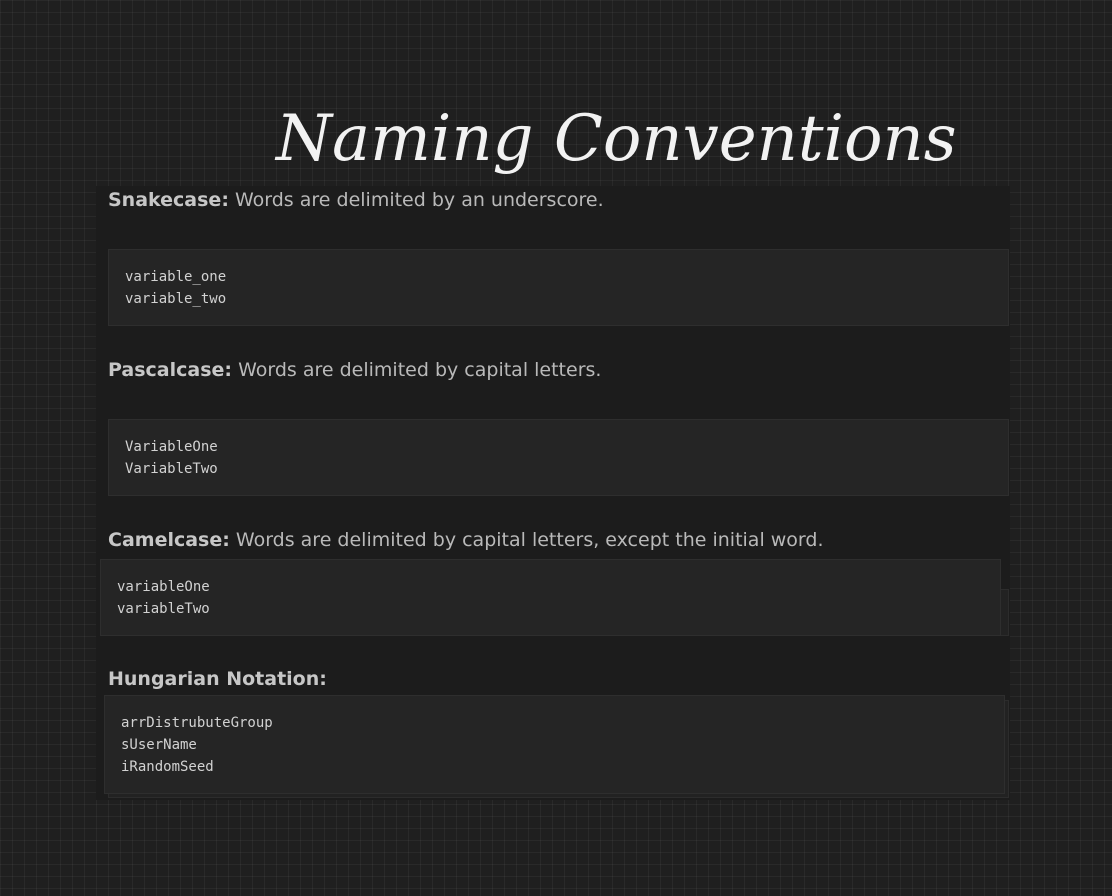 Image resolution: width=1112 pixels, height=896 pixels. I want to click on code-line: arrDistrubuteGroup, so click(197, 723).